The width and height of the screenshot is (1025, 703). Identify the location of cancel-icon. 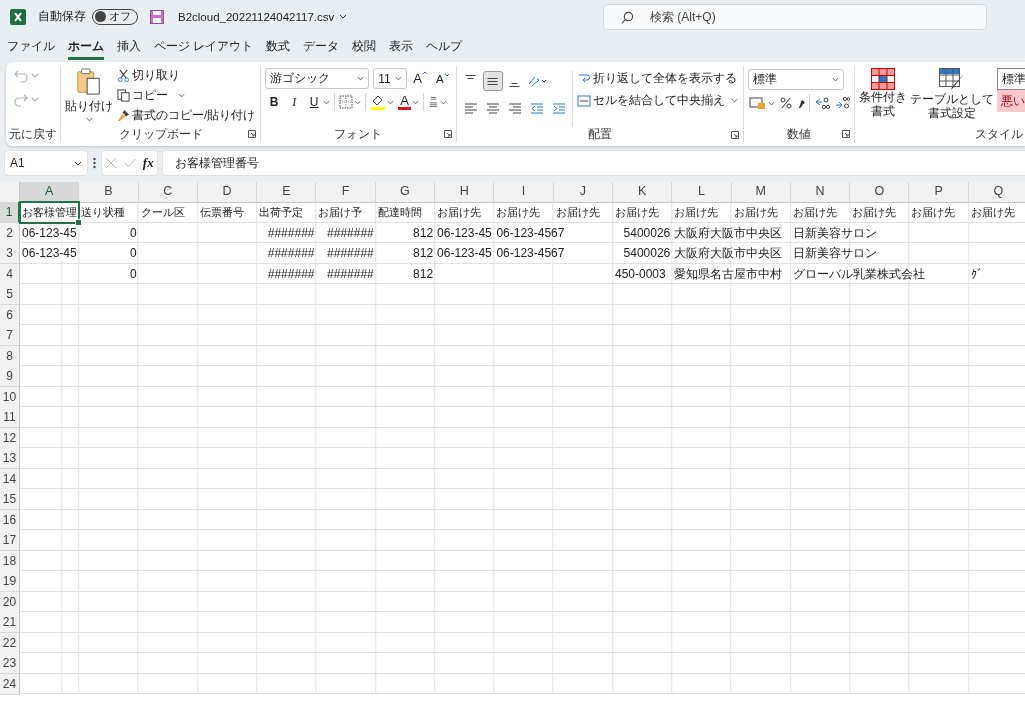
(111, 163).